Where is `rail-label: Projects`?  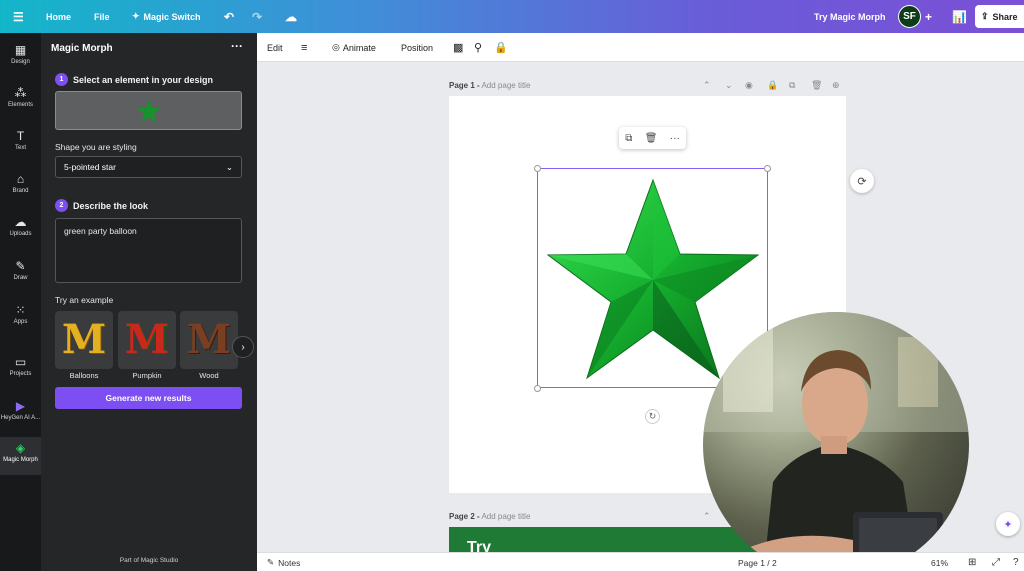 rail-label: Projects is located at coordinates (20, 374).